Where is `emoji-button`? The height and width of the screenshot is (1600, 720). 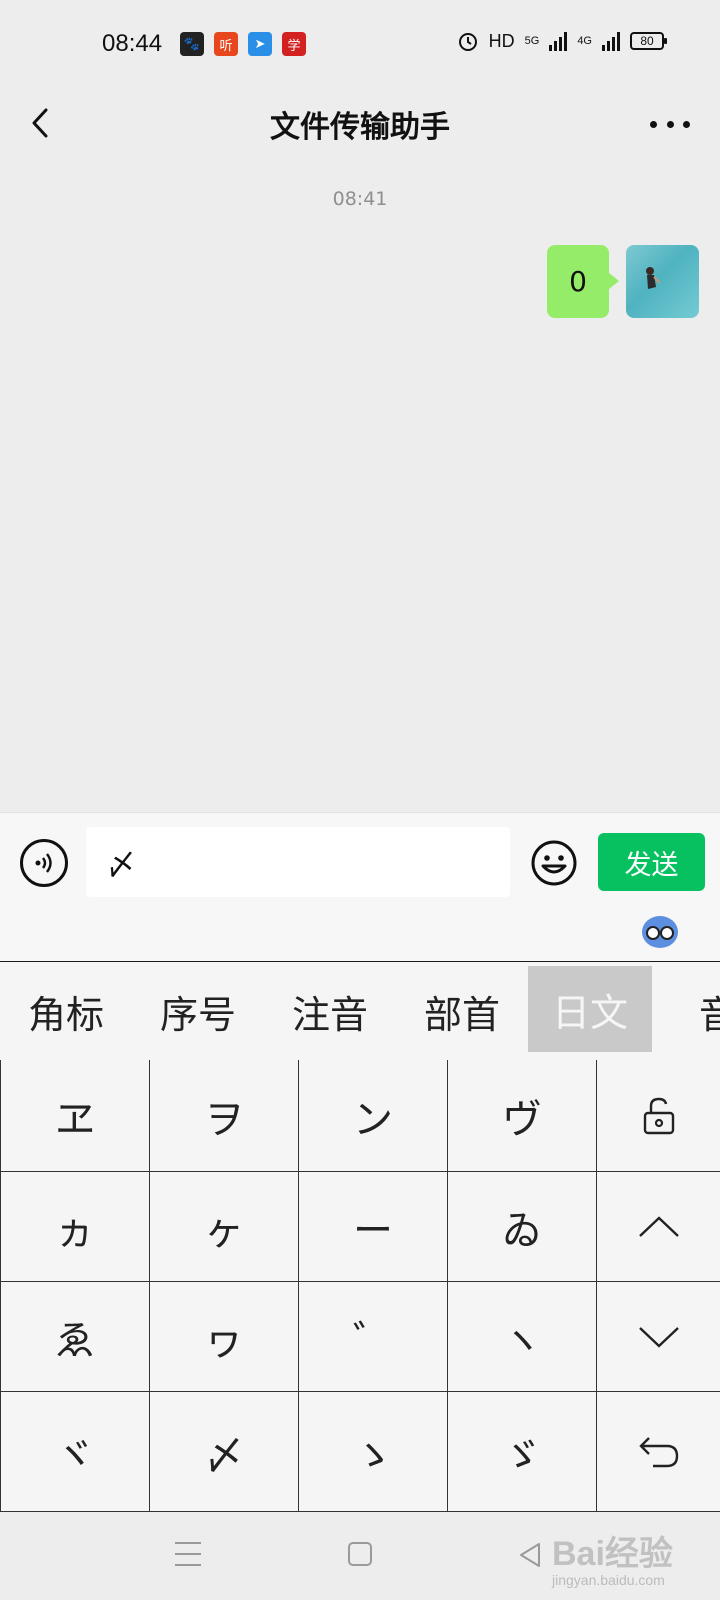
emoji-button is located at coordinates (554, 863).